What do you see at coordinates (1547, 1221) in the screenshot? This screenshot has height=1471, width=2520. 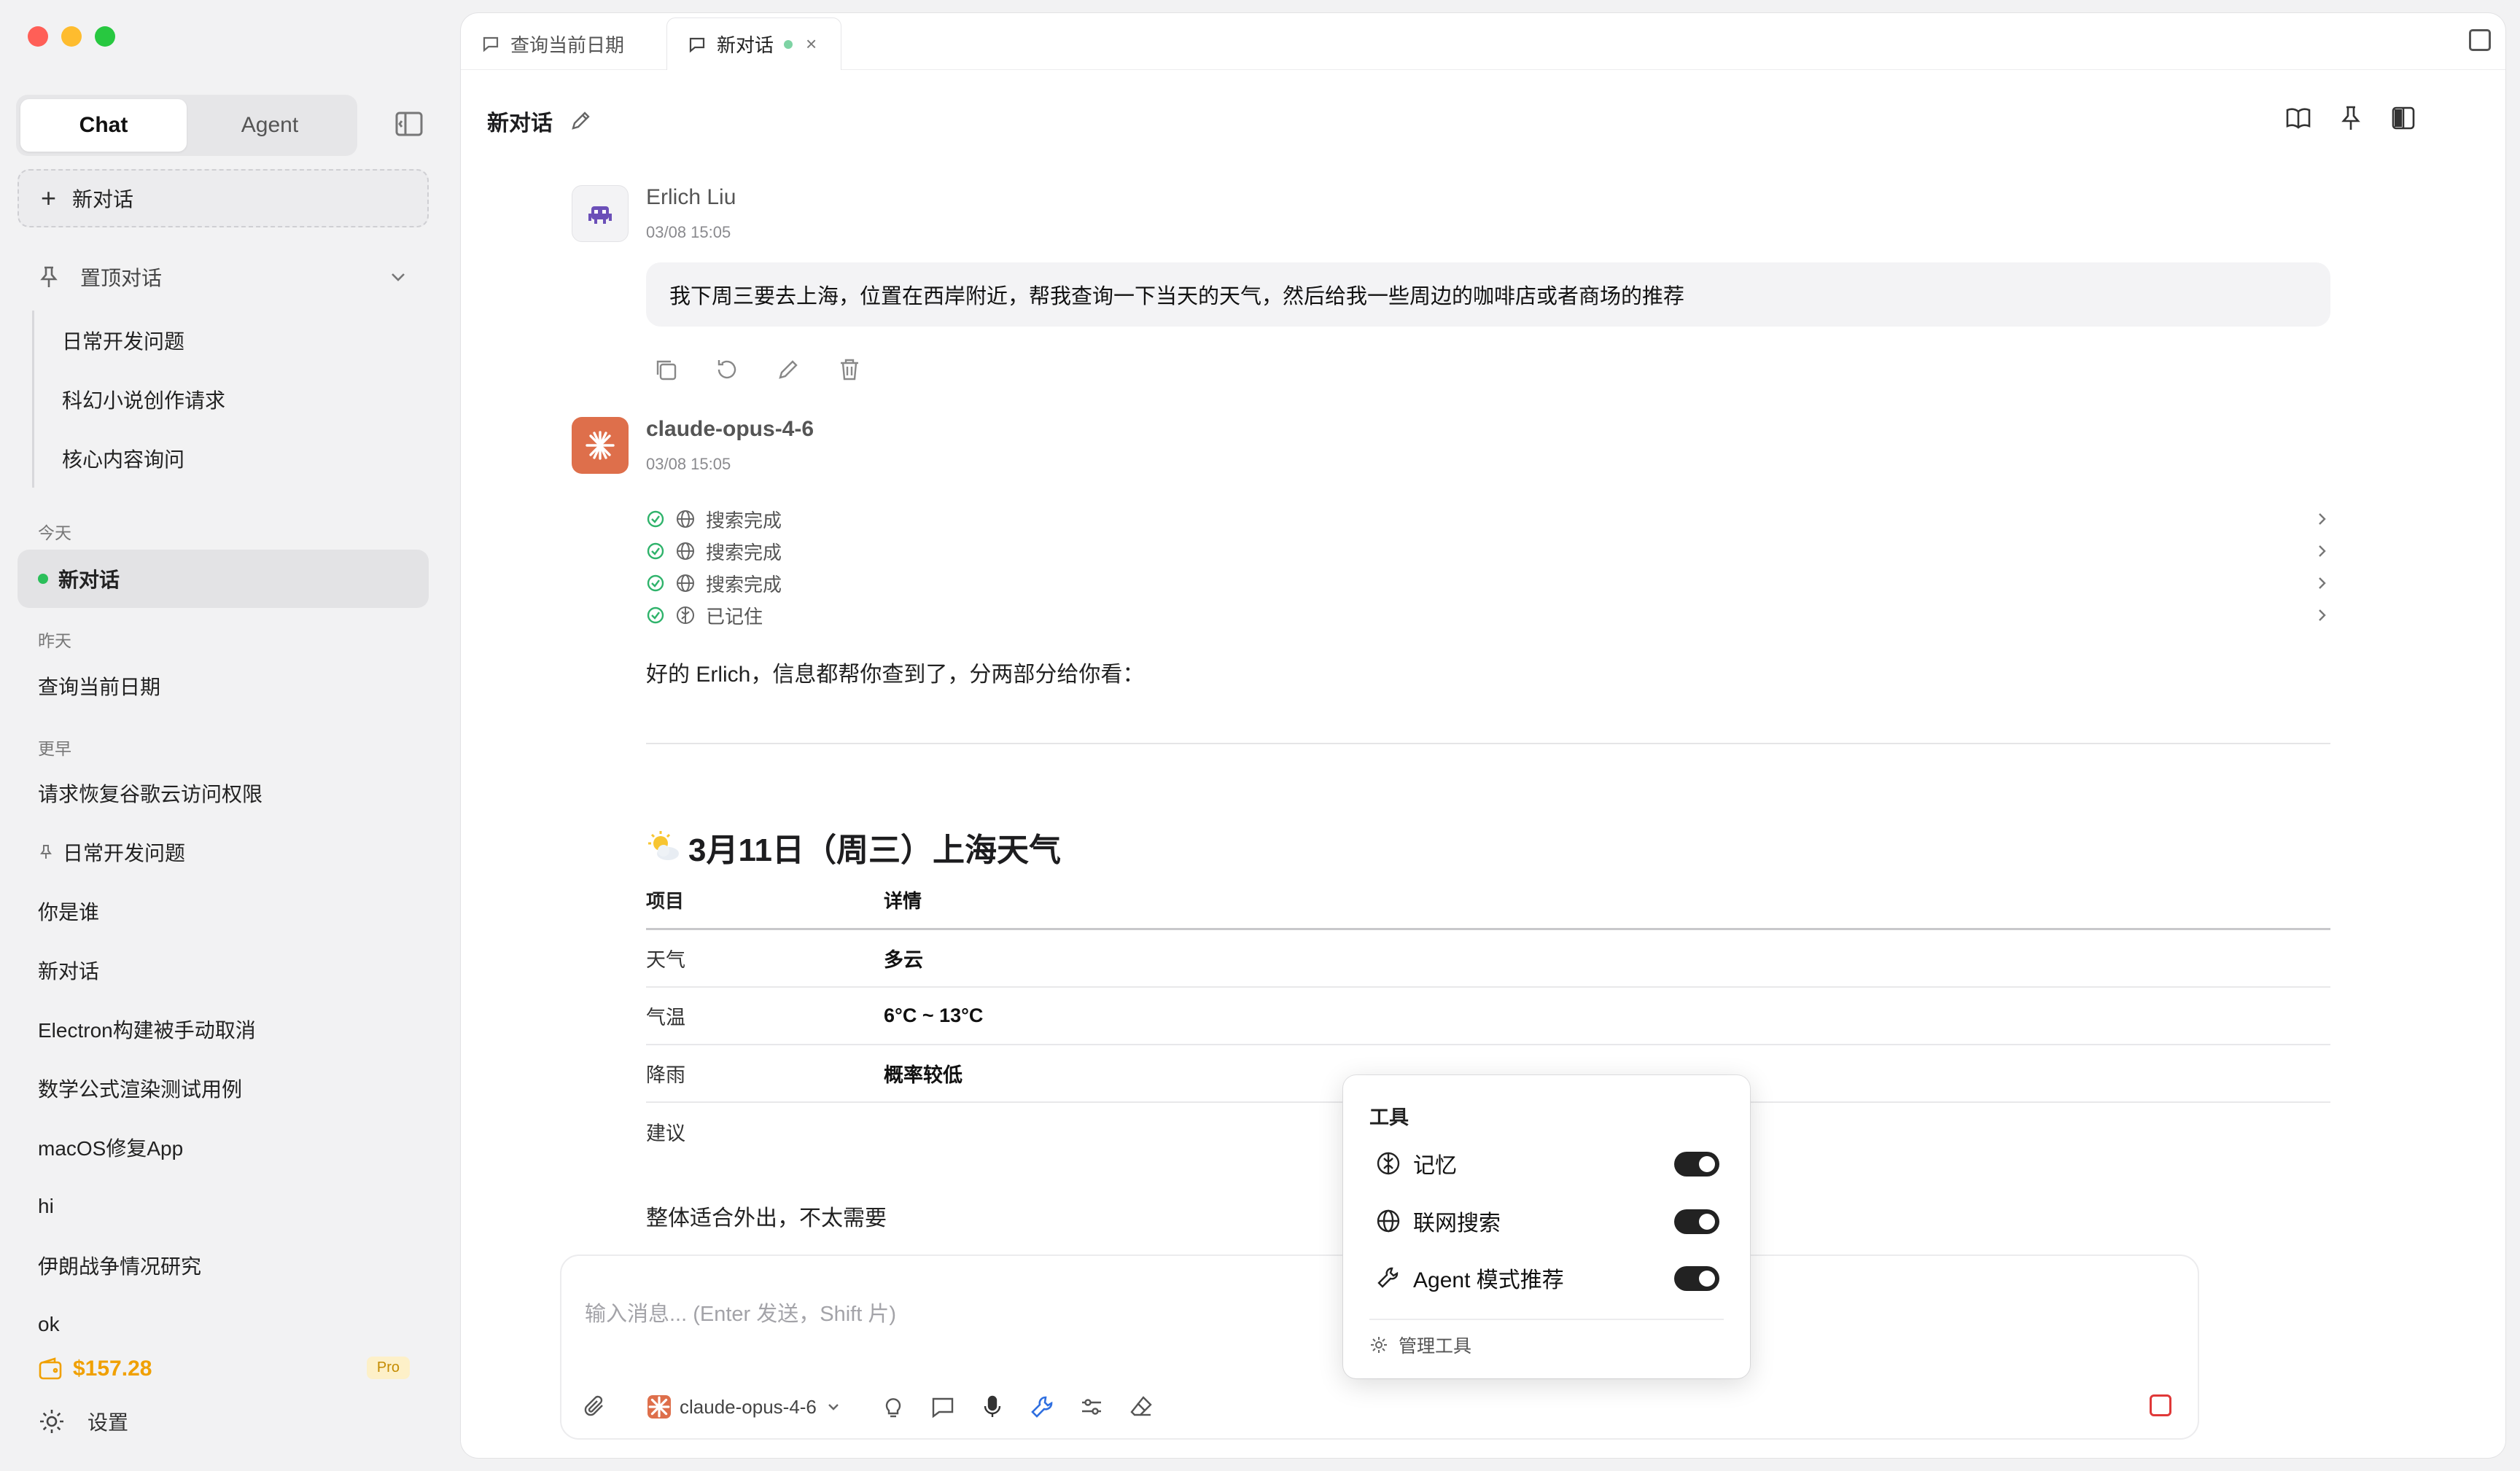 I see `tool-web-search-row: 联网搜索` at bounding box center [1547, 1221].